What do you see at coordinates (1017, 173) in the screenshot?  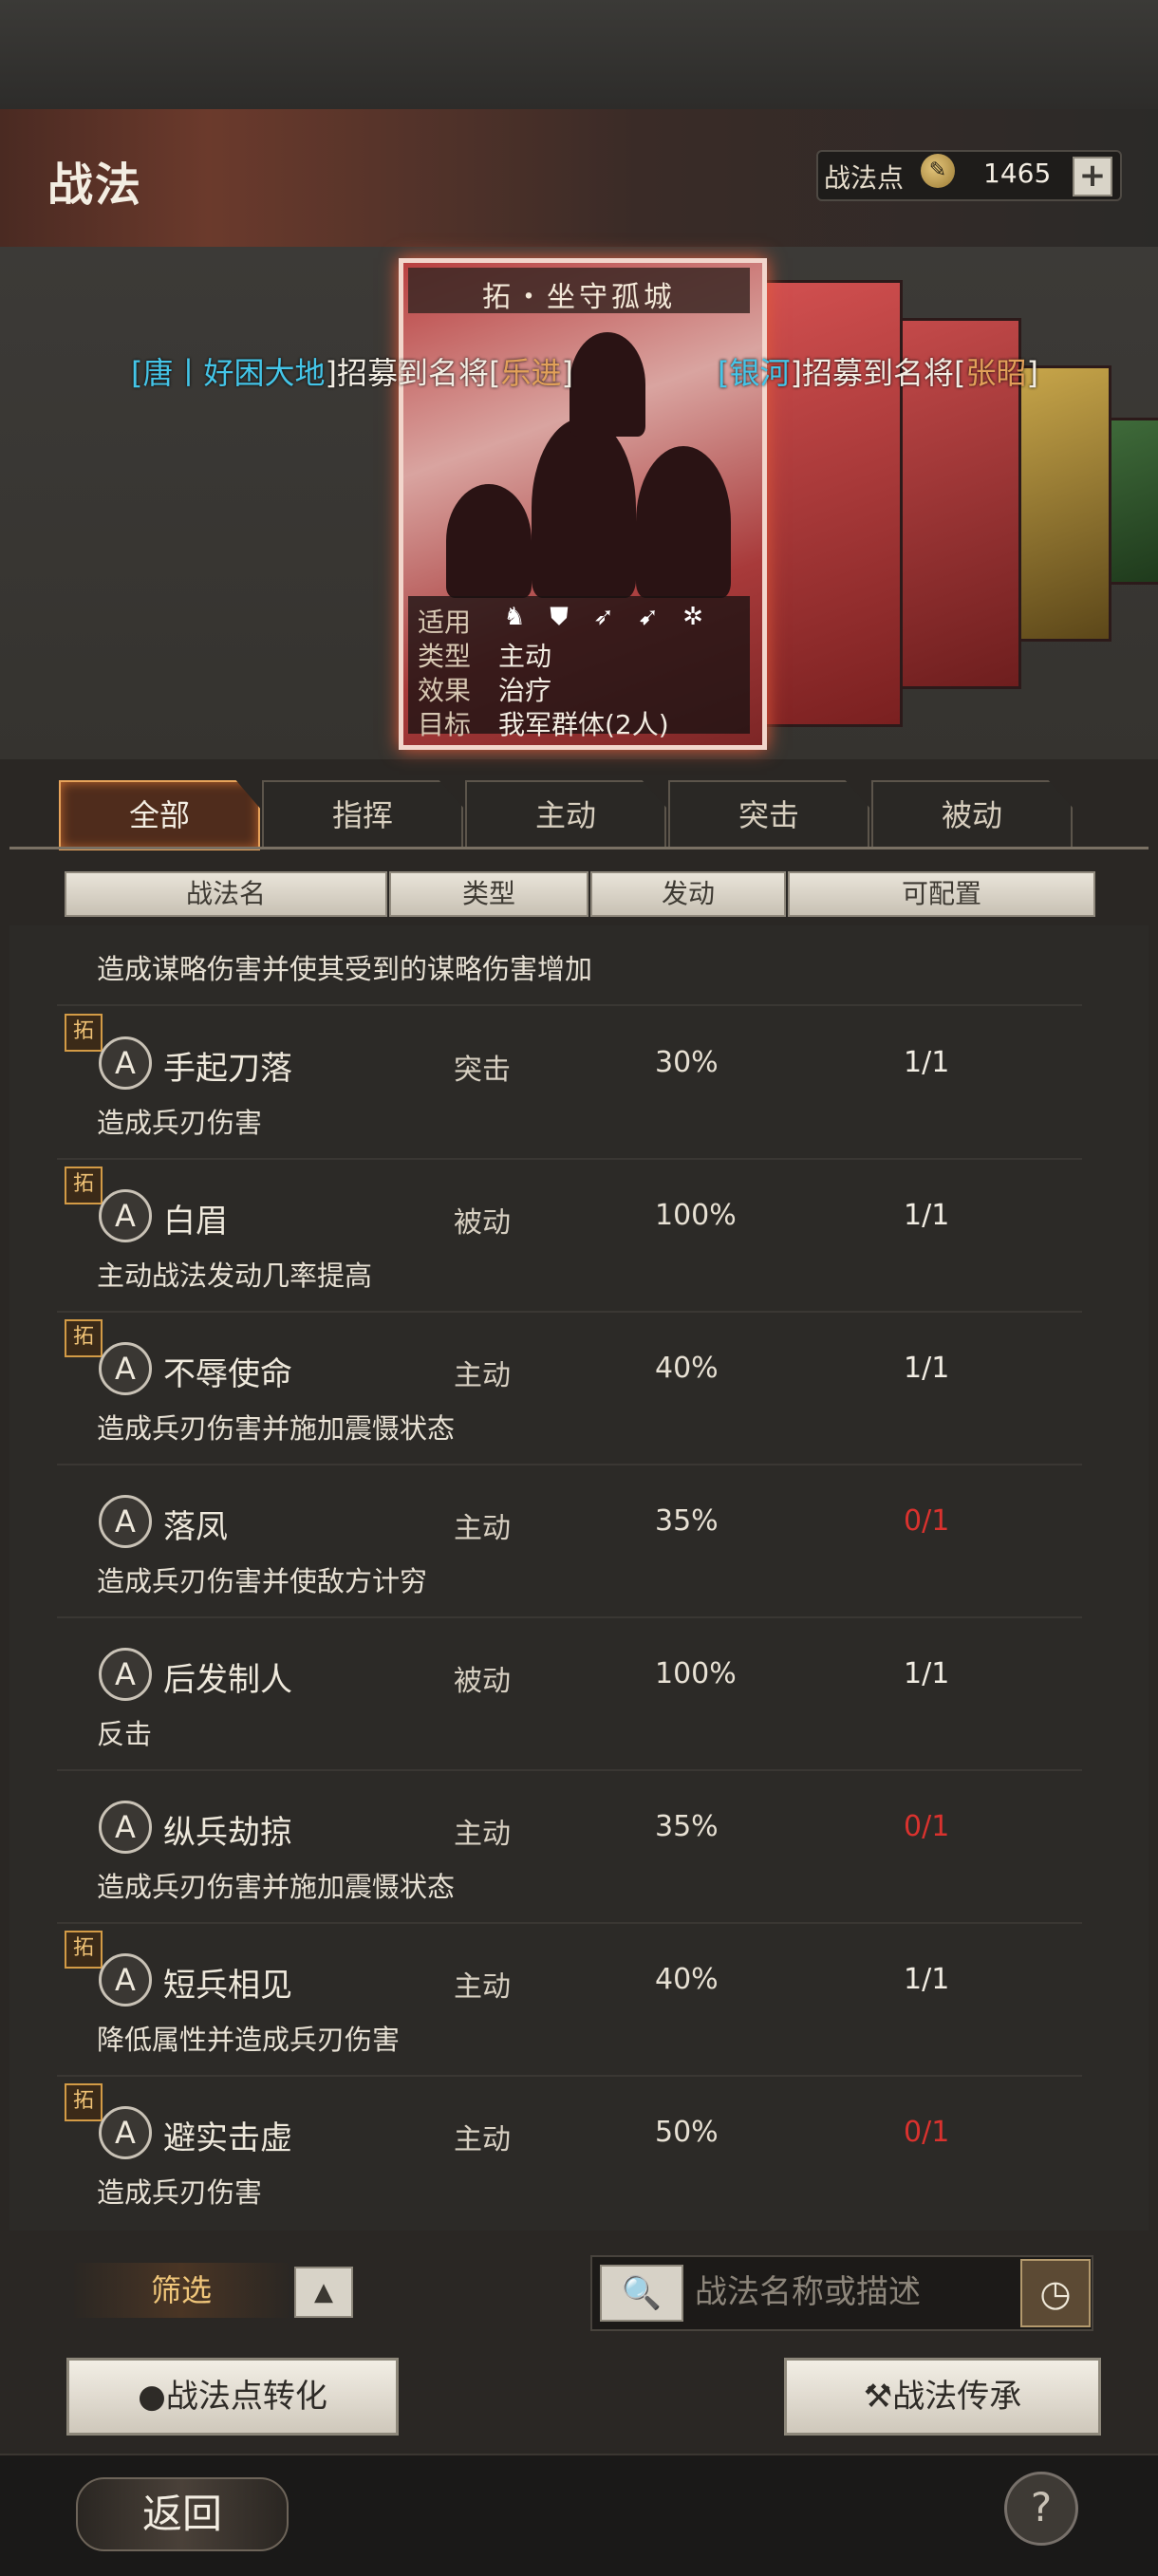 I see `tactic-points-value: 1465` at bounding box center [1017, 173].